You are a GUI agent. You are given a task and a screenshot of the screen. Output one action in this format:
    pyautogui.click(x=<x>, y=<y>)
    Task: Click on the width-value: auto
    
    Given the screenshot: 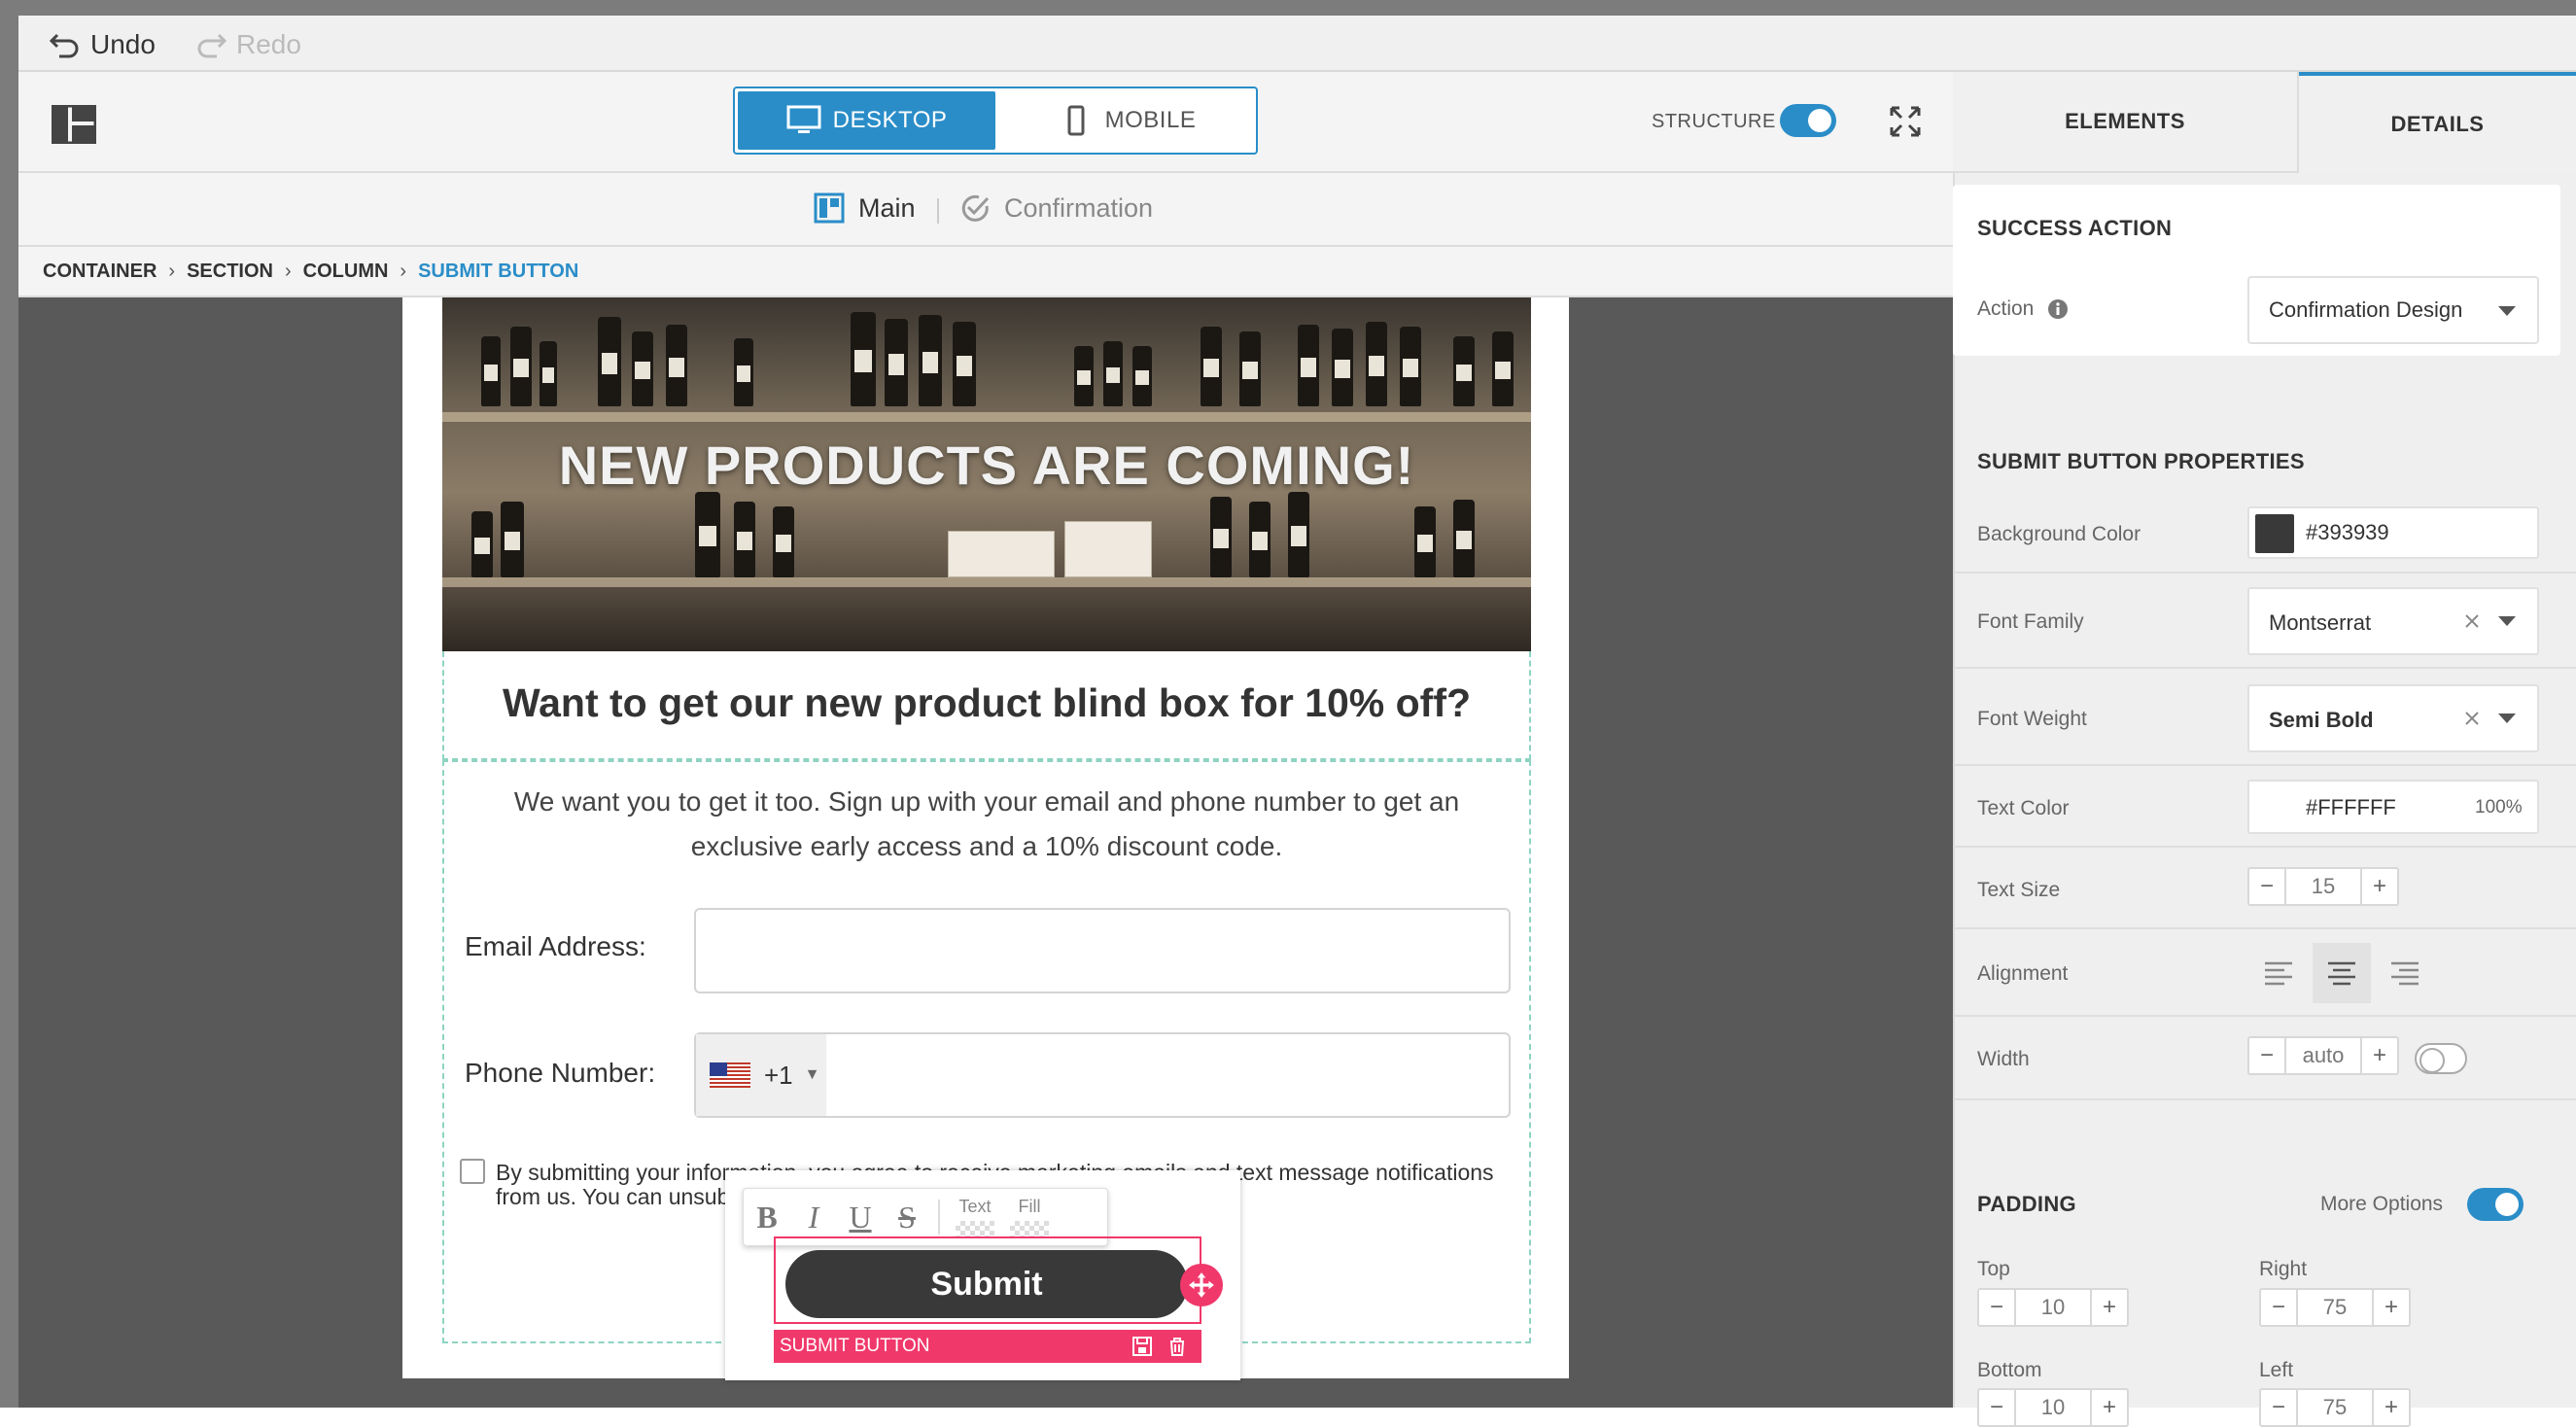 What is the action you would take?
    pyautogui.click(x=2323, y=1055)
    